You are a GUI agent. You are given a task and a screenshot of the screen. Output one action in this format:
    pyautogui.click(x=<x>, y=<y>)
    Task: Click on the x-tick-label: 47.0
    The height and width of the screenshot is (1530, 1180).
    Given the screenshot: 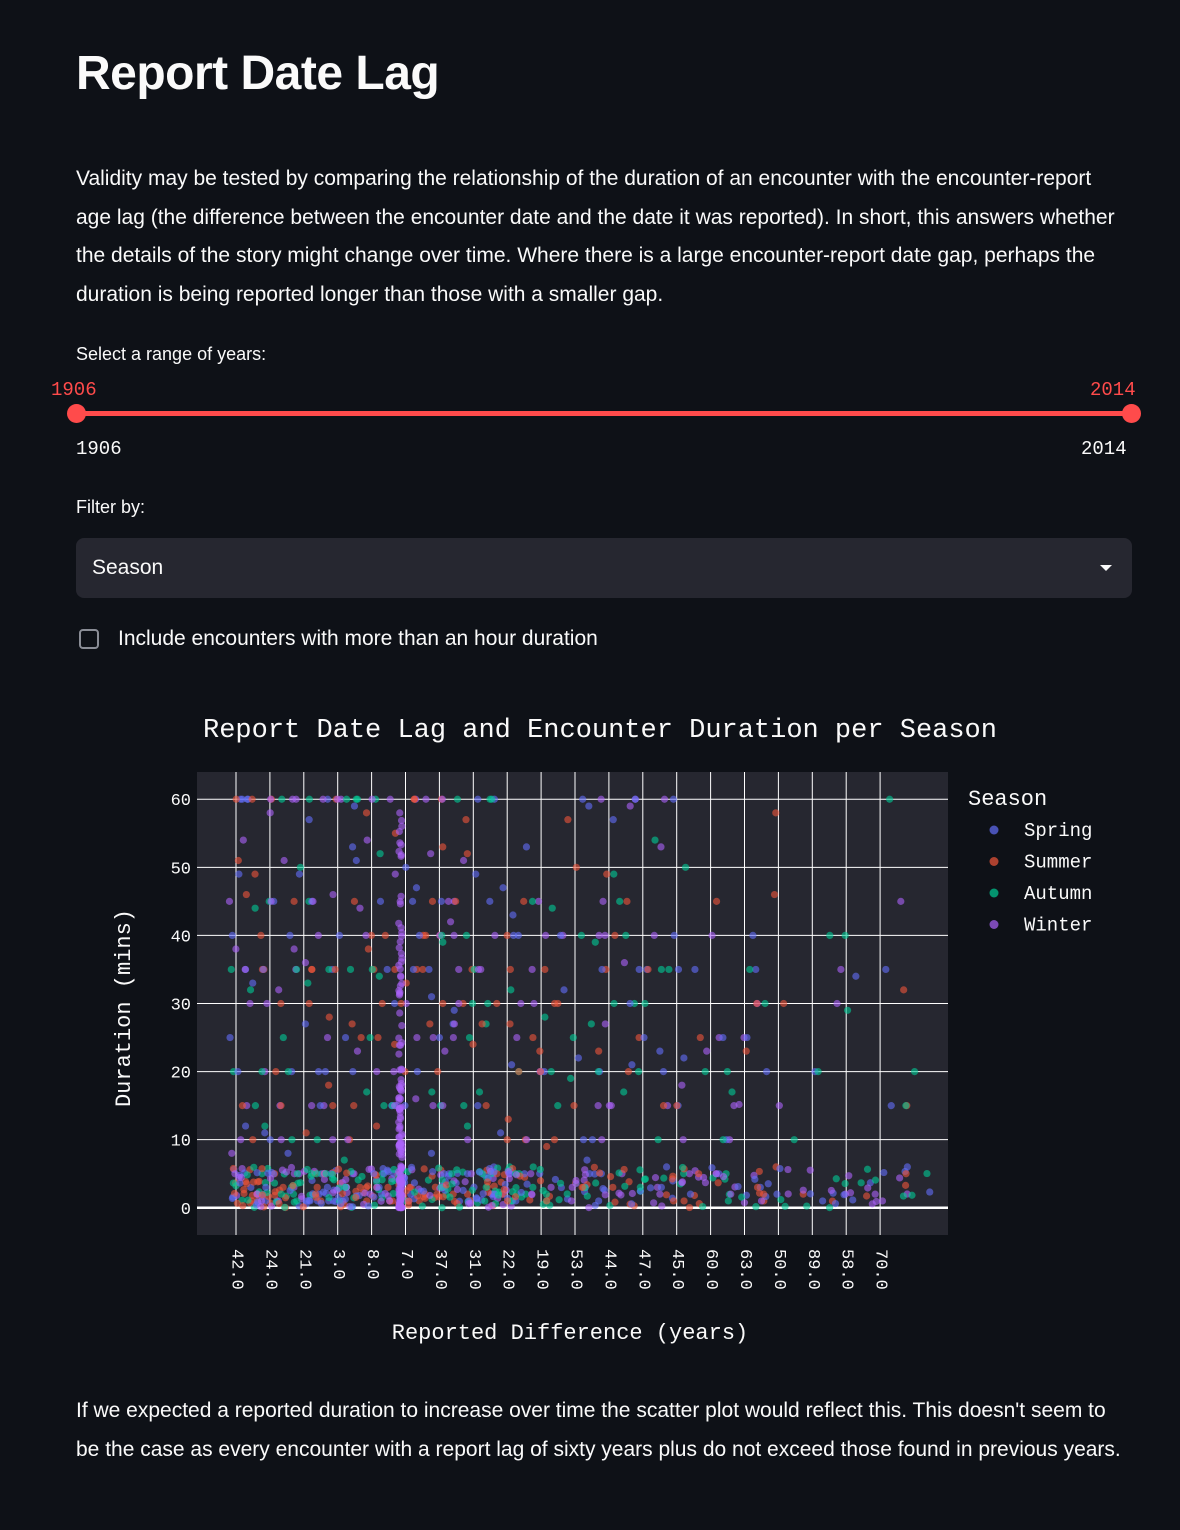 What is the action you would take?
    pyautogui.click(x=642, y=1269)
    